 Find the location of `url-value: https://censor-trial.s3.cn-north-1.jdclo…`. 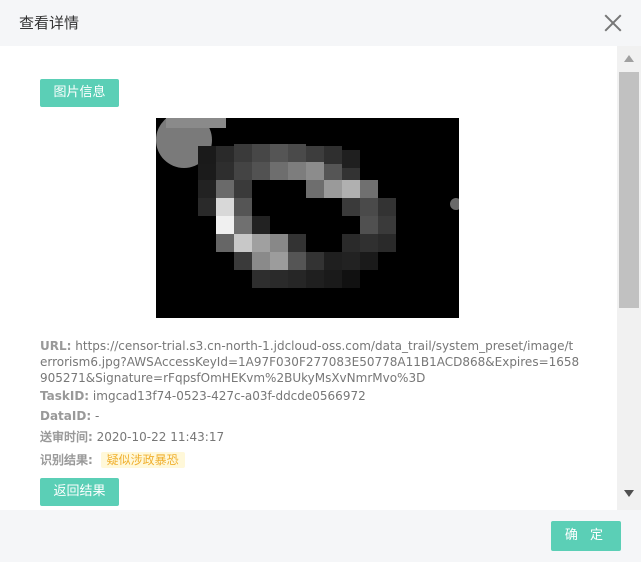

url-value: https://censor-trial.s3.cn-north-1.jdclo… is located at coordinates (309, 362).